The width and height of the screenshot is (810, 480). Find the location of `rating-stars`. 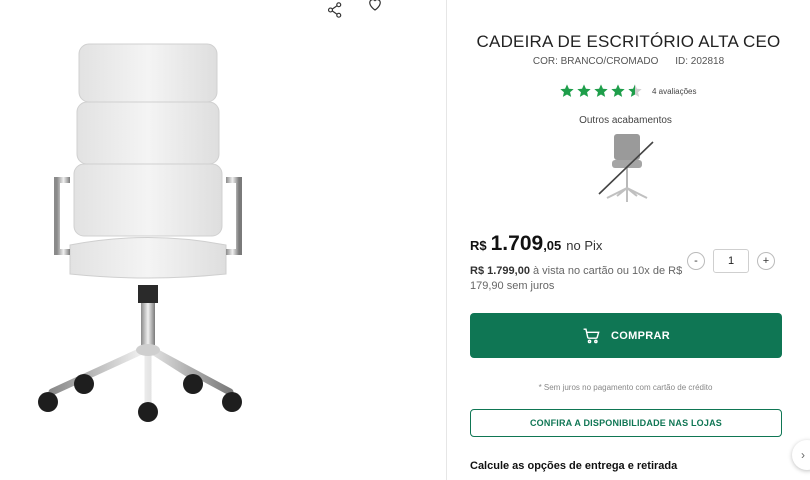

rating-stars is located at coordinates (601, 91).